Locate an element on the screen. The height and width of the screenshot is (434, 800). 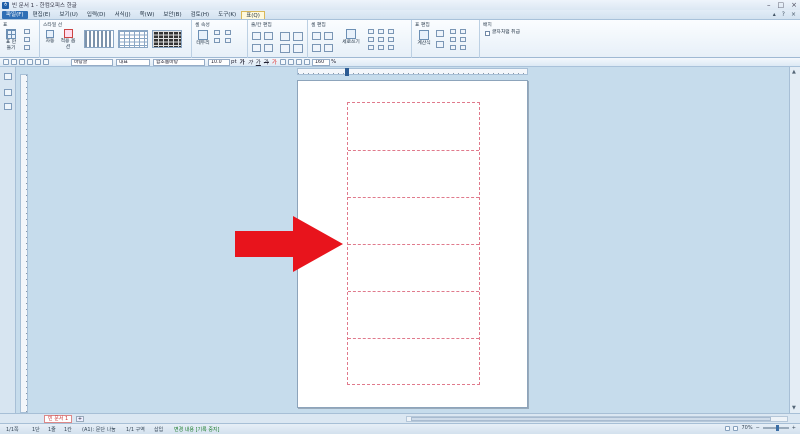
delete-row-icon is located at coordinates (268, 36).